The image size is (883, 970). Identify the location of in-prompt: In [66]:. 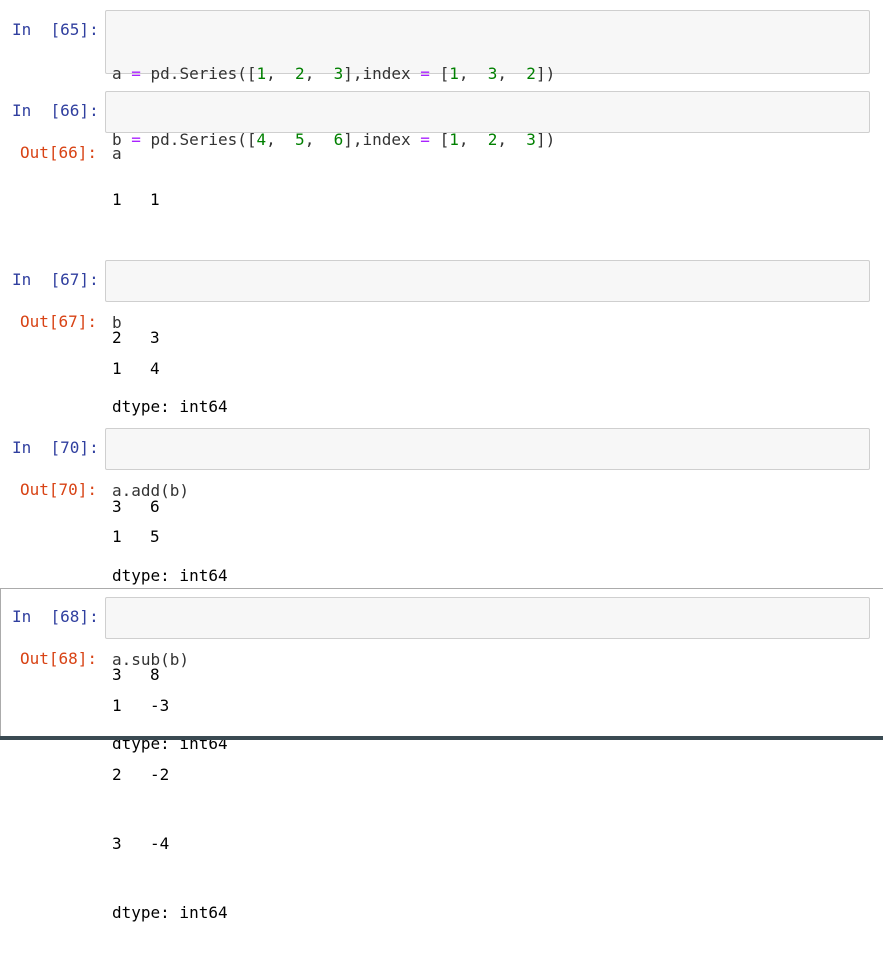
(55, 110).